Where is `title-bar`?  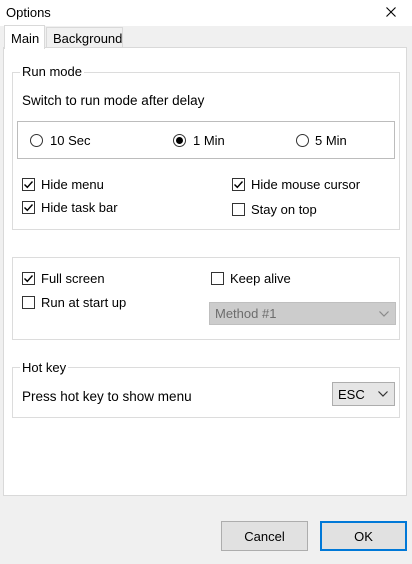 title-bar is located at coordinates (206, 13).